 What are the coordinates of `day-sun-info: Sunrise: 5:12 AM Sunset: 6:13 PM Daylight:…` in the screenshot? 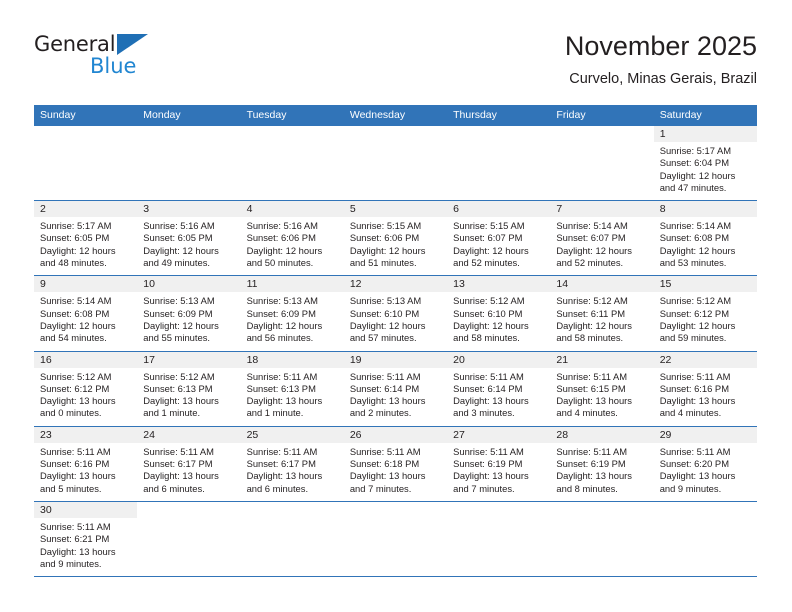 It's located at (188, 394).